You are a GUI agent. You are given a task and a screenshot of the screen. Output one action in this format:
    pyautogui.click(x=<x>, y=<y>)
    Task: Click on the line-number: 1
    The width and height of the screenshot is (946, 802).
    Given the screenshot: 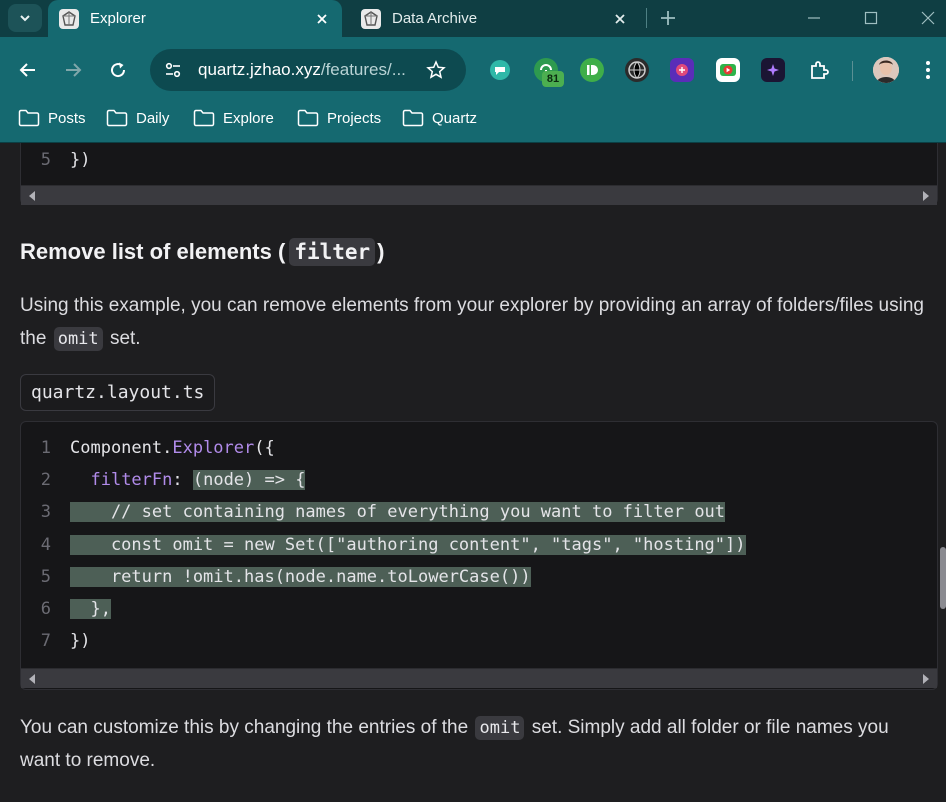 What is the action you would take?
    pyautogui.click(x=45, y=448)
    